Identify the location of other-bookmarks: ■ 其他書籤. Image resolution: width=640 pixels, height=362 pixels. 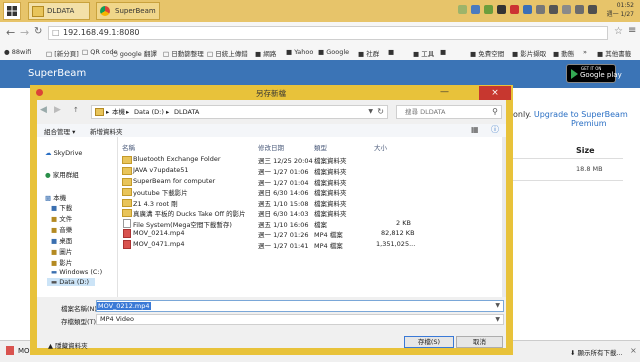
(614, 53).